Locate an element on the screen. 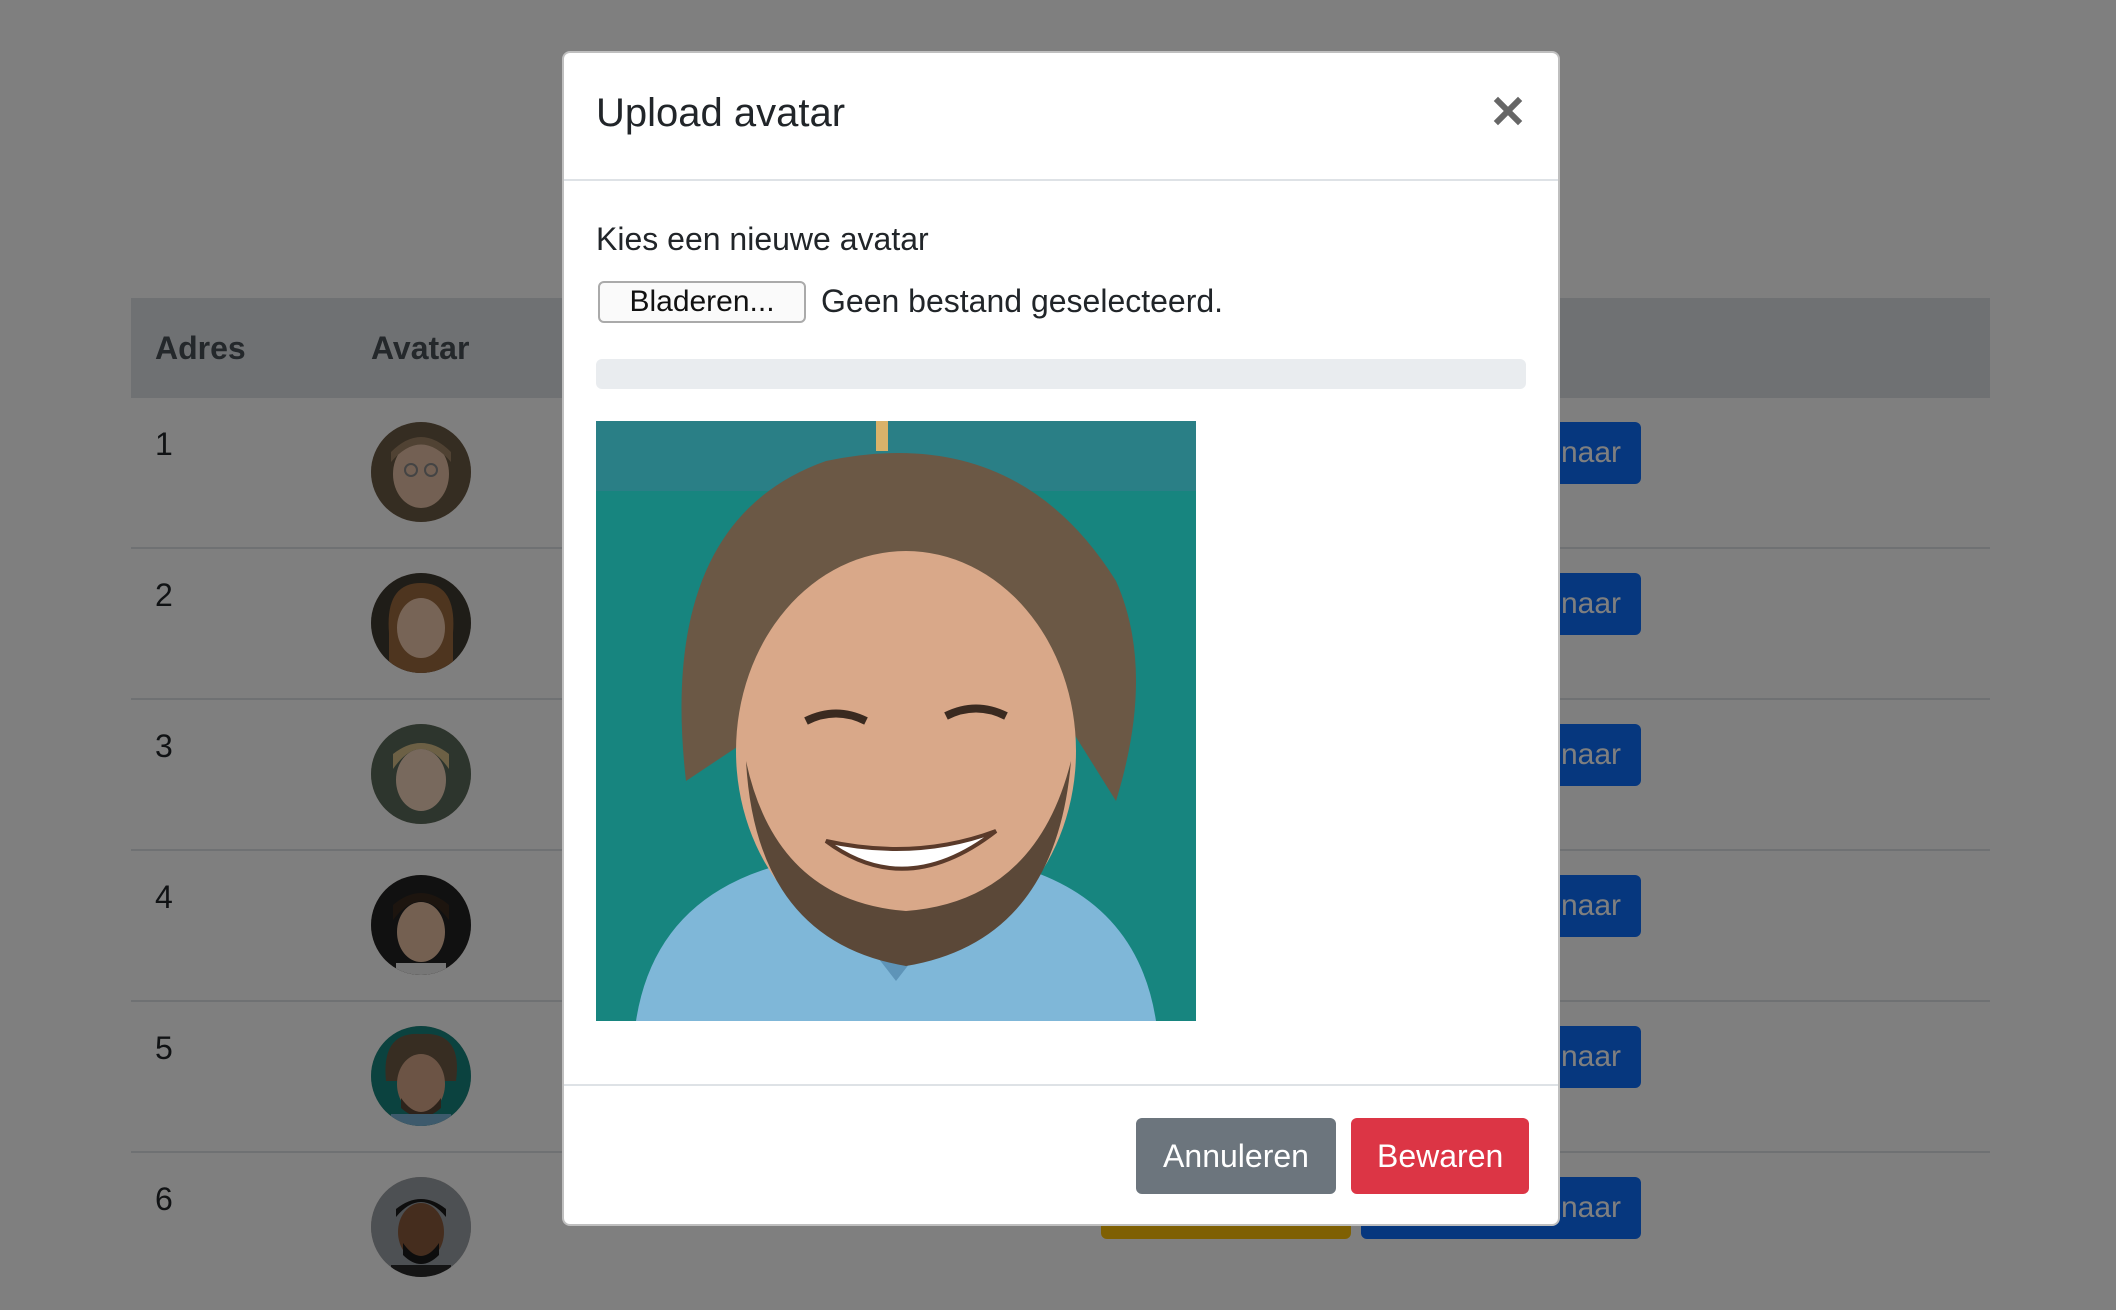 This screenshot has height=1310, width=2116. file-status: Geen bestand geselecteerd. is located at coordinates (1022, 301).